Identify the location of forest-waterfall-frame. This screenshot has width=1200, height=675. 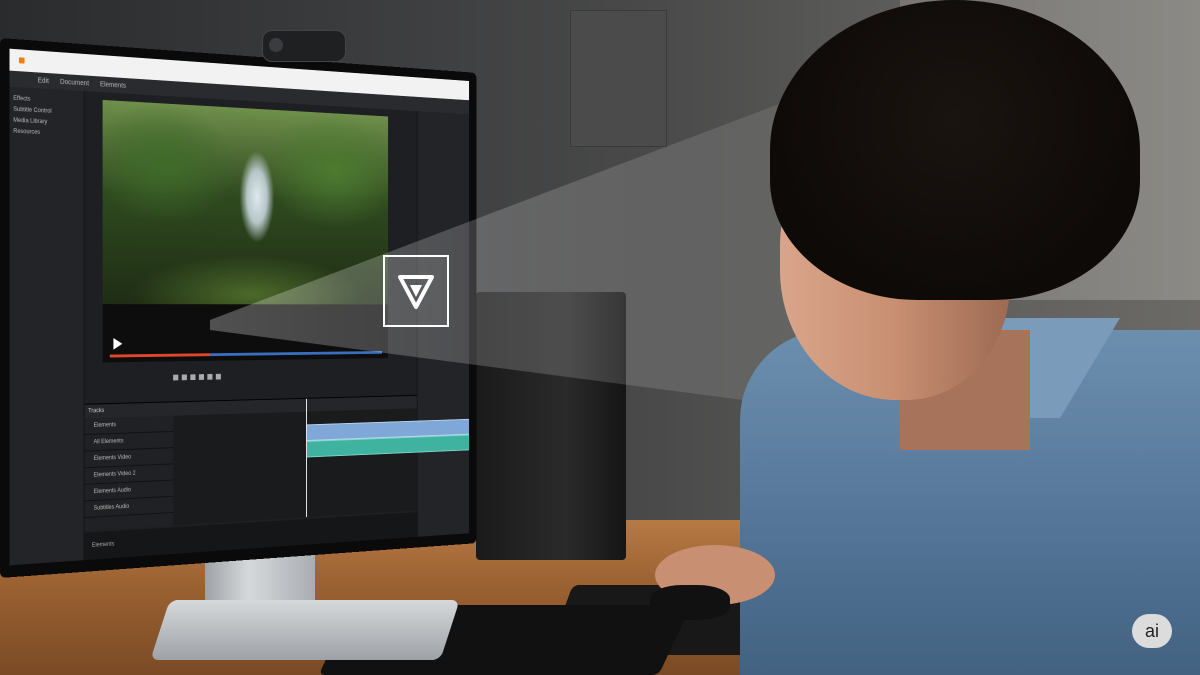
(245, 202).